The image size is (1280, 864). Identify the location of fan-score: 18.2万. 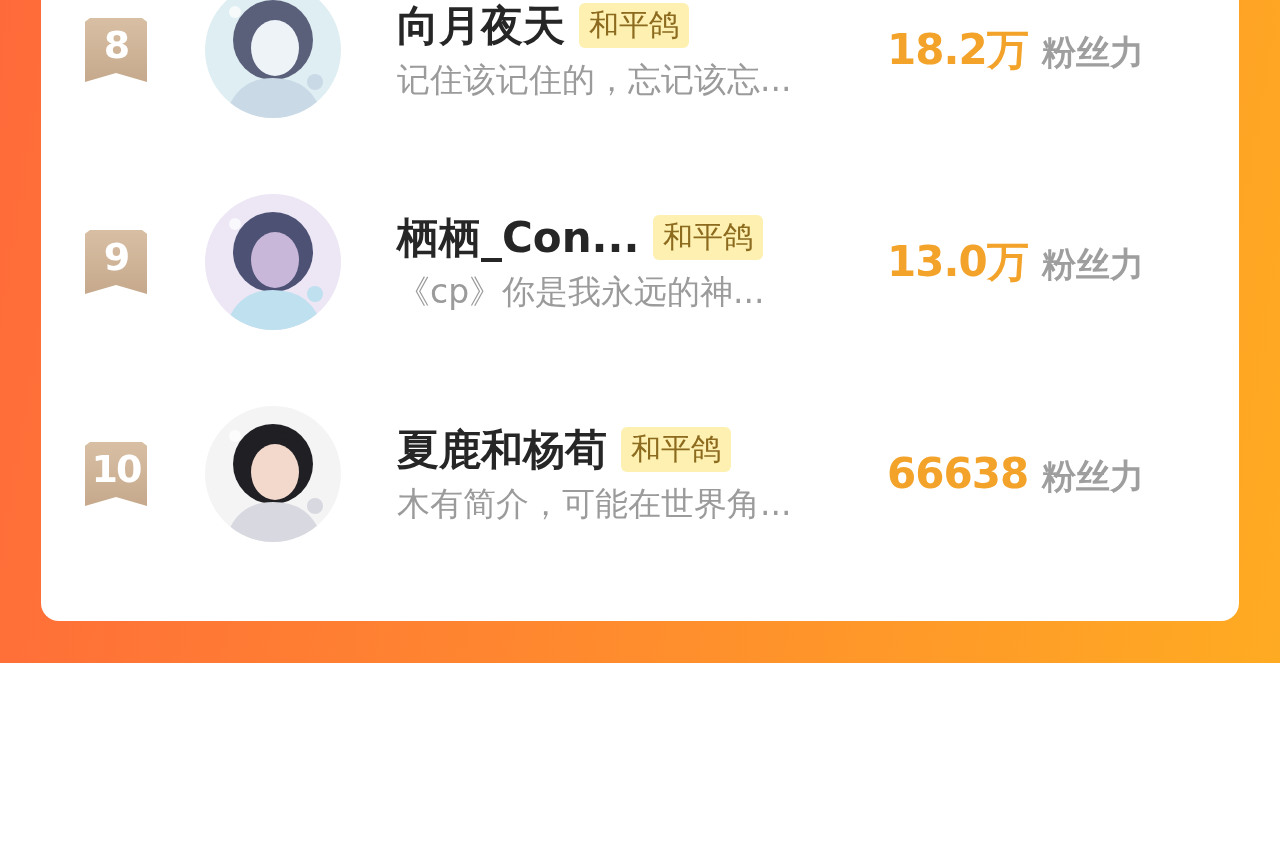
(957, 50).